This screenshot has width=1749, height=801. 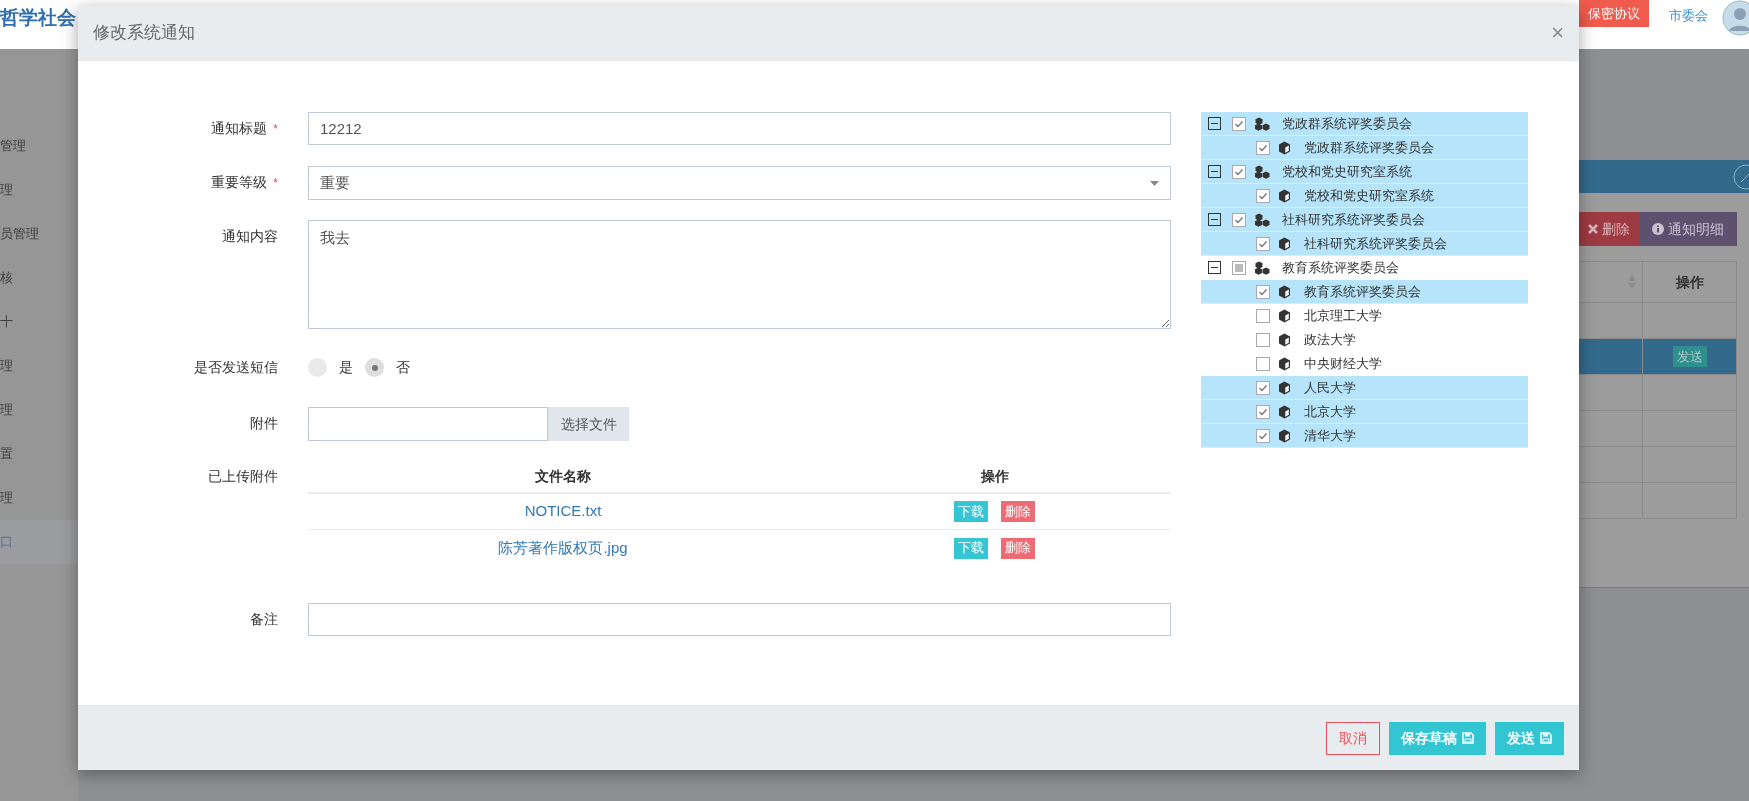 What do you see at coordinates (739, 619) in the screenshot?
I see `text-field` at bounding box center [739, 619].